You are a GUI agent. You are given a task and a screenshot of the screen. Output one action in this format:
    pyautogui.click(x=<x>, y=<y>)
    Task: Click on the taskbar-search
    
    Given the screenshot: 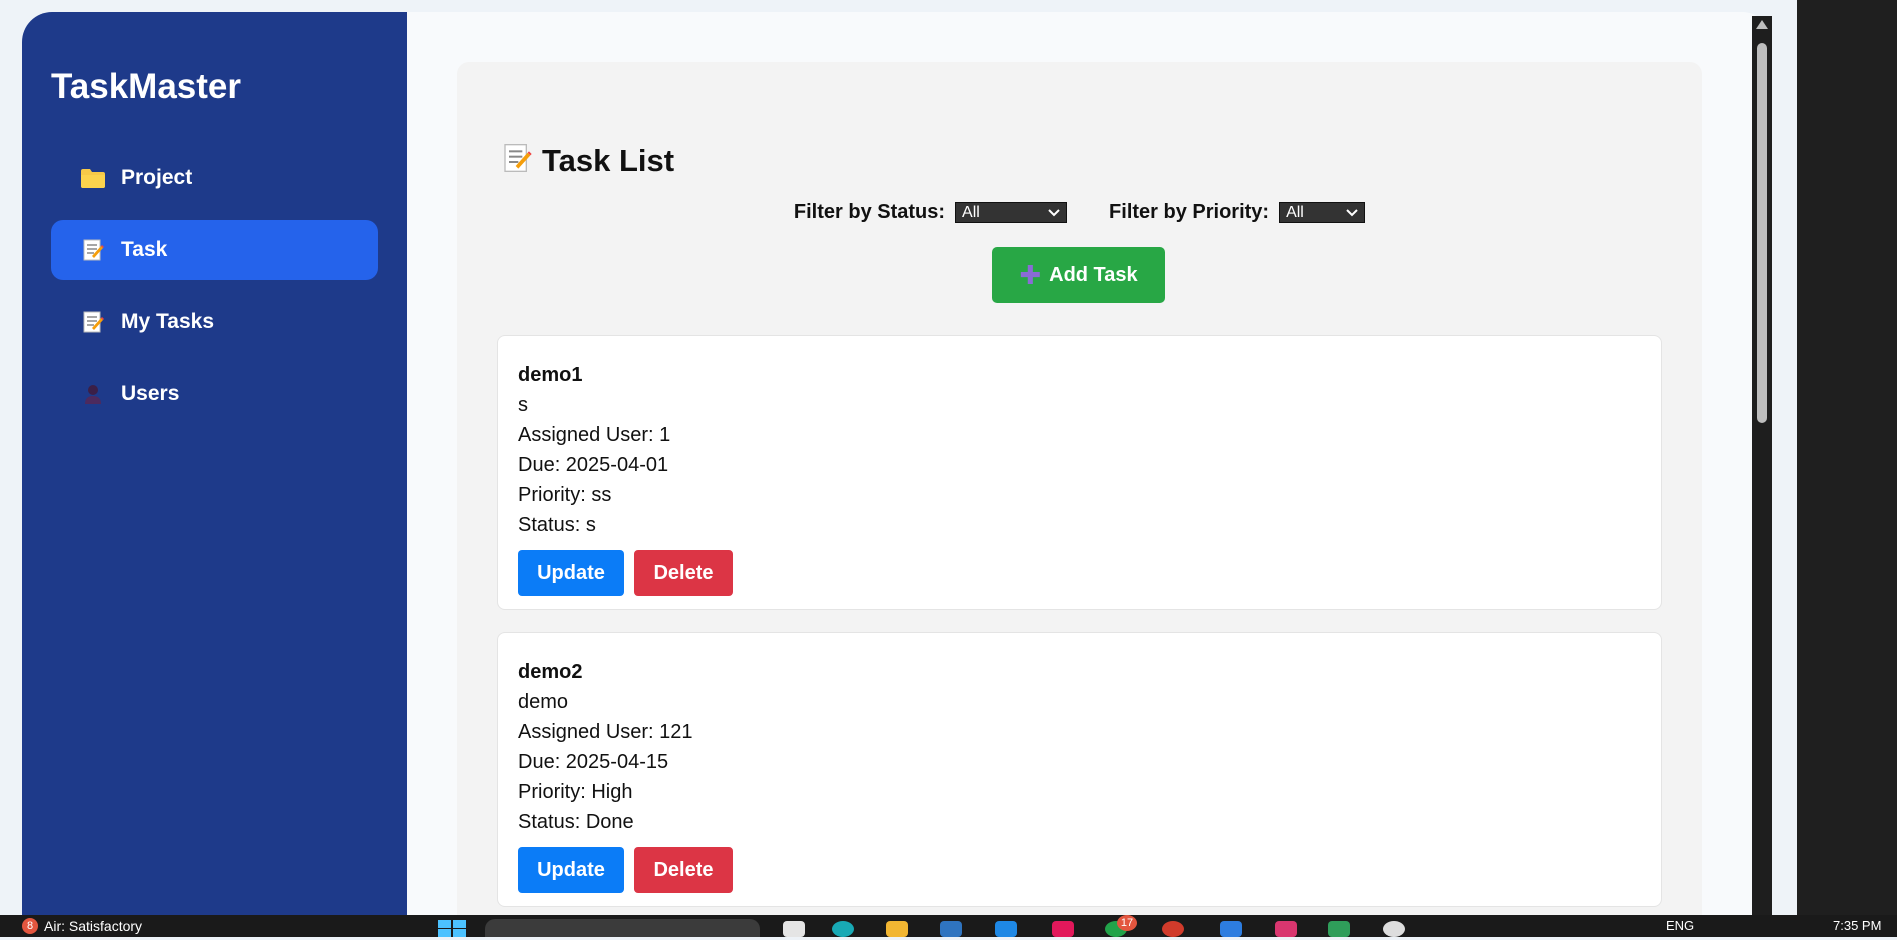 What is the action you would take?
    pyautogui.click(x=622, y=928)
    